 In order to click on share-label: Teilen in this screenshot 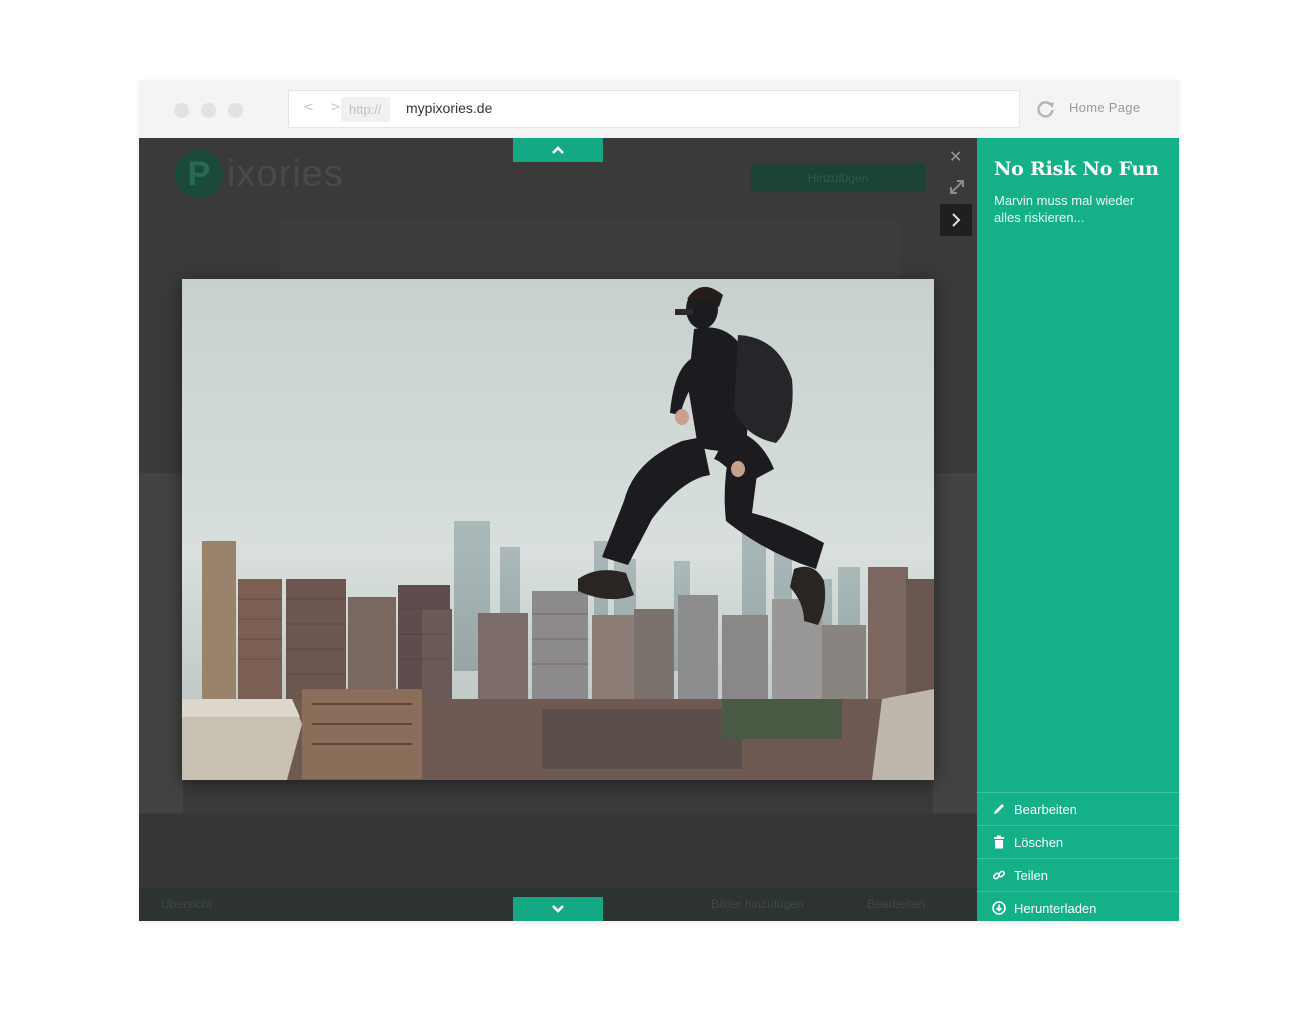, I will do `click(1031, 875)`.